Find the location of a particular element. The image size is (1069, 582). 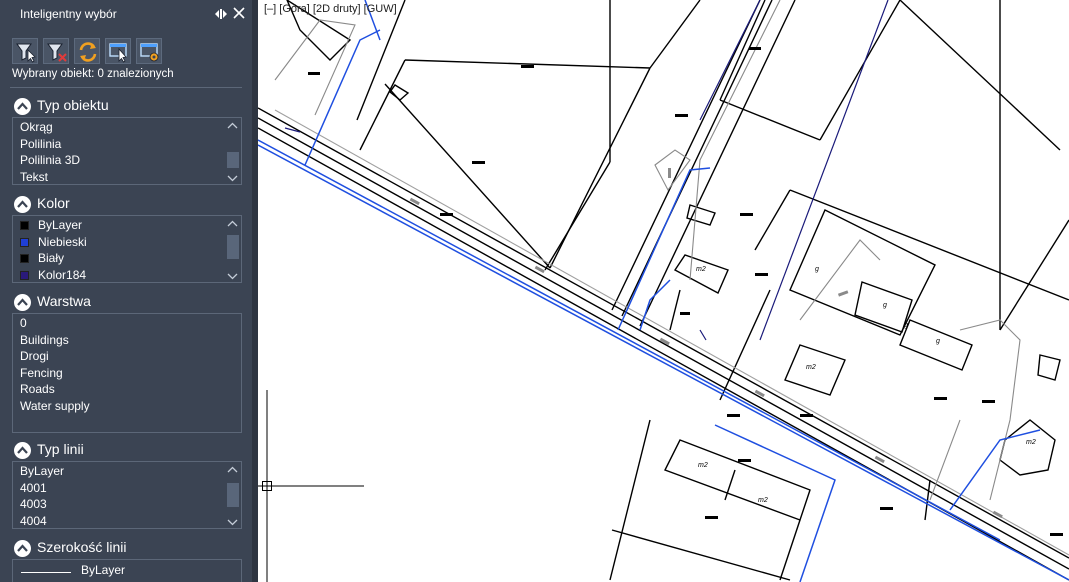

crosshair-cursor is located at coordinates (311, 486).